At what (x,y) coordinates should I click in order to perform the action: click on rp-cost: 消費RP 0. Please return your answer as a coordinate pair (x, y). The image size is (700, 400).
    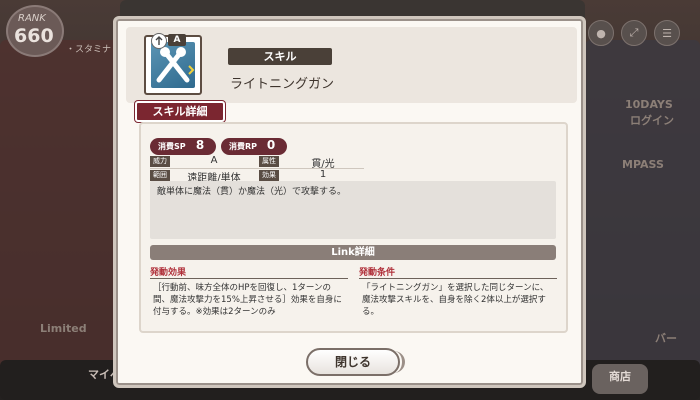
    Looking at the image, I should click on (254, 146).